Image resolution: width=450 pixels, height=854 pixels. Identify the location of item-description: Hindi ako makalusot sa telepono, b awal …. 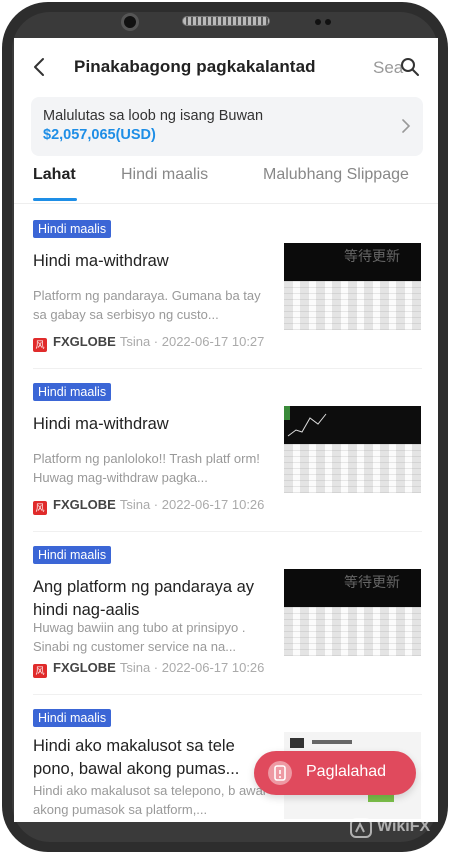
(149, 800).